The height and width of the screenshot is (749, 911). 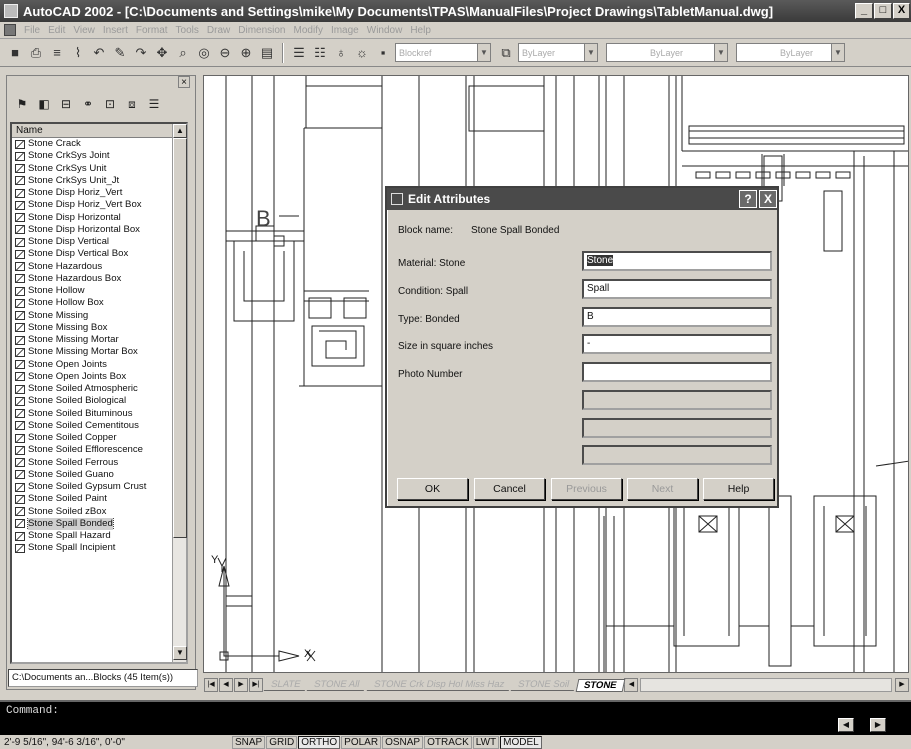 What do you see at coordinates (319, 742) in the screenshot?
I see `toggle-ortho: ORTHO` at bounding box center [319, 742].